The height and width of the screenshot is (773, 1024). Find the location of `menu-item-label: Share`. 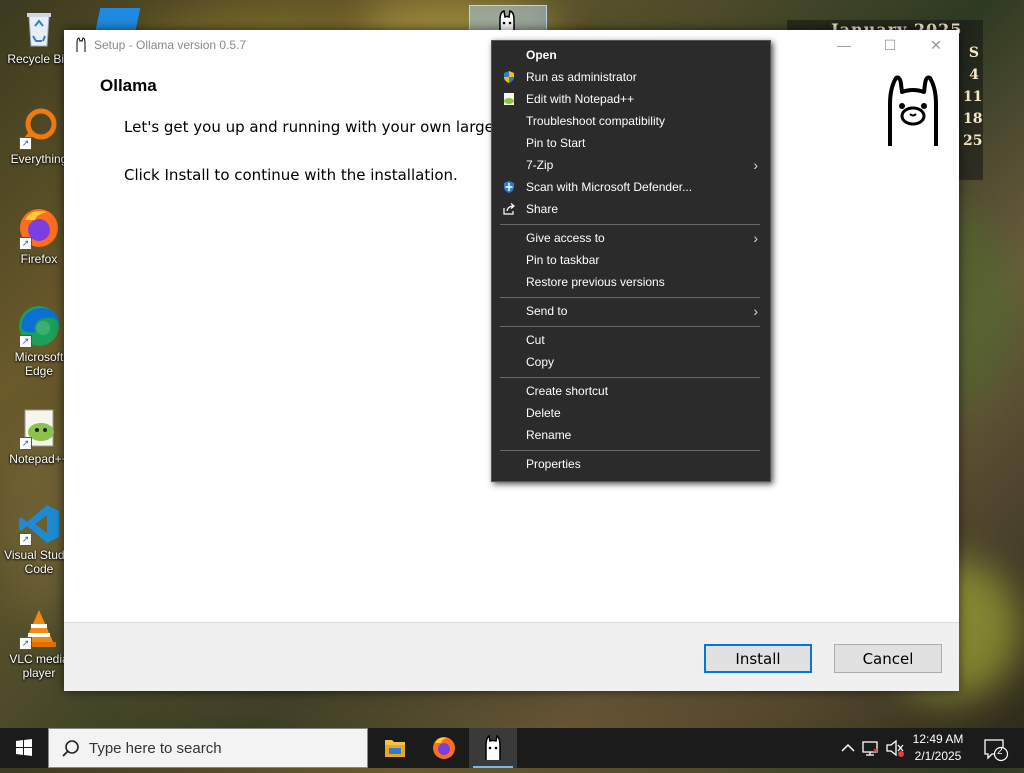

menu-item-label: Share is located at coordinates (542, 209).